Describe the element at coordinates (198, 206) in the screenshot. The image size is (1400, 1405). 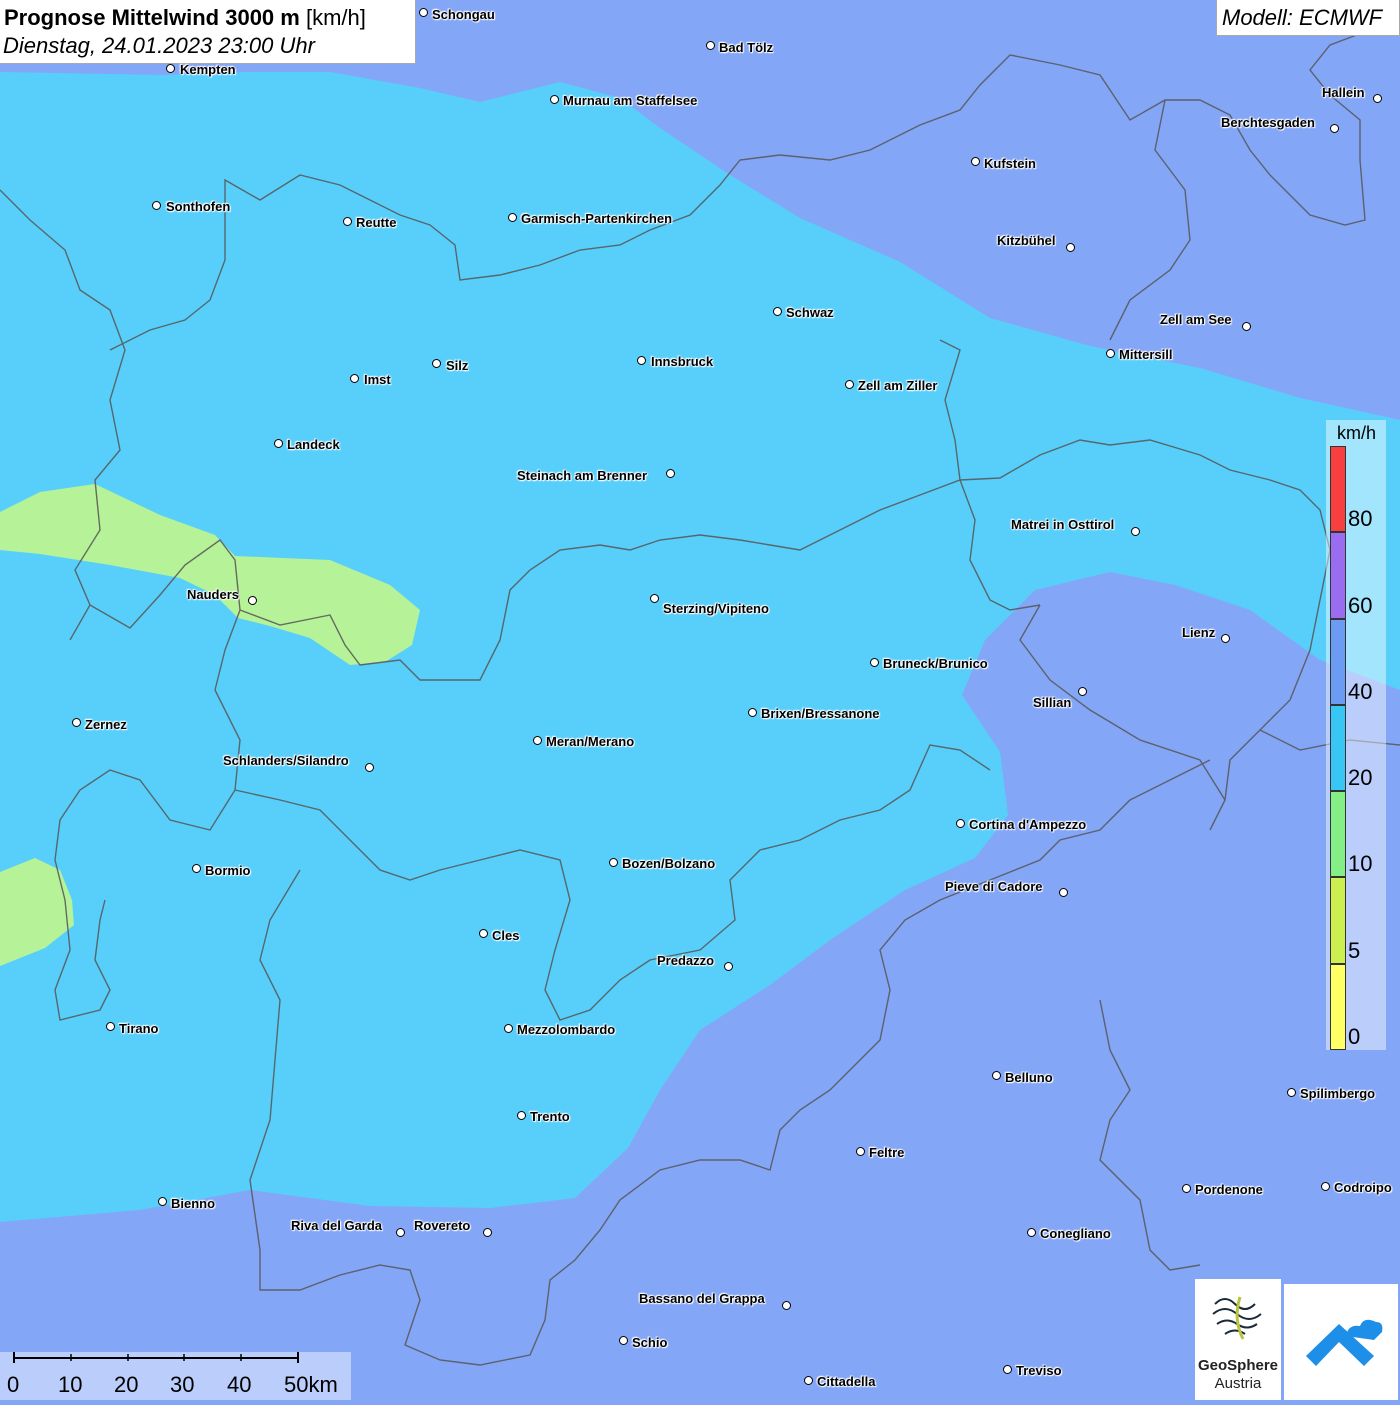
I see `city-label: Sonthofen` at that location.